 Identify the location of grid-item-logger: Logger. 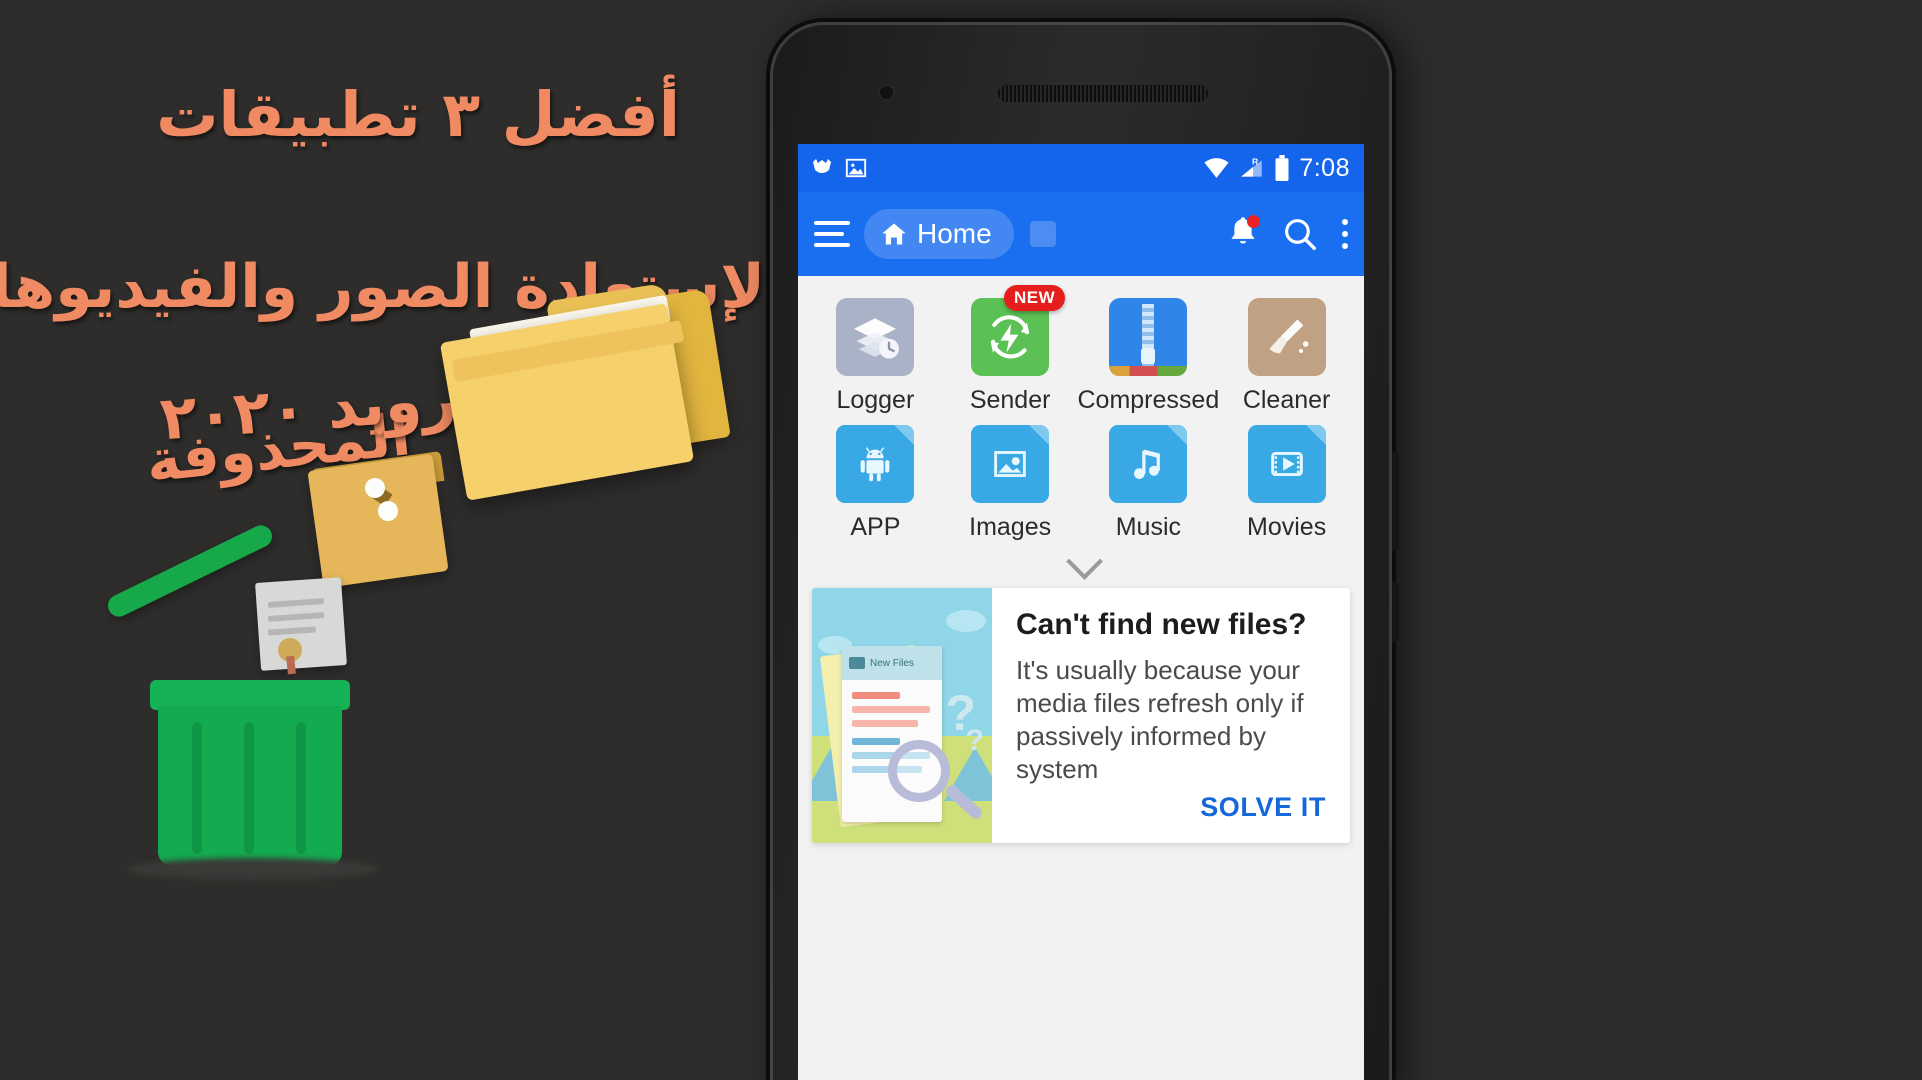
(875, 356).